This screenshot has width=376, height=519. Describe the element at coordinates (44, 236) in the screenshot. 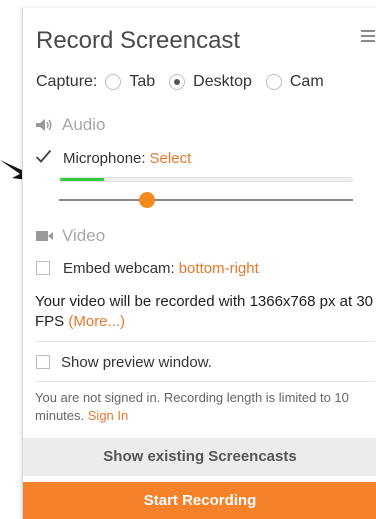

I see `video-camera-icon` at that location.